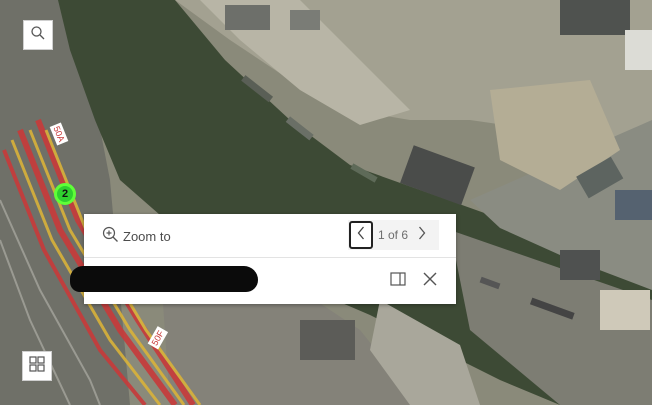 This screenshot has height=405, width=652. I want to click on close-icon, so click(430, 281).